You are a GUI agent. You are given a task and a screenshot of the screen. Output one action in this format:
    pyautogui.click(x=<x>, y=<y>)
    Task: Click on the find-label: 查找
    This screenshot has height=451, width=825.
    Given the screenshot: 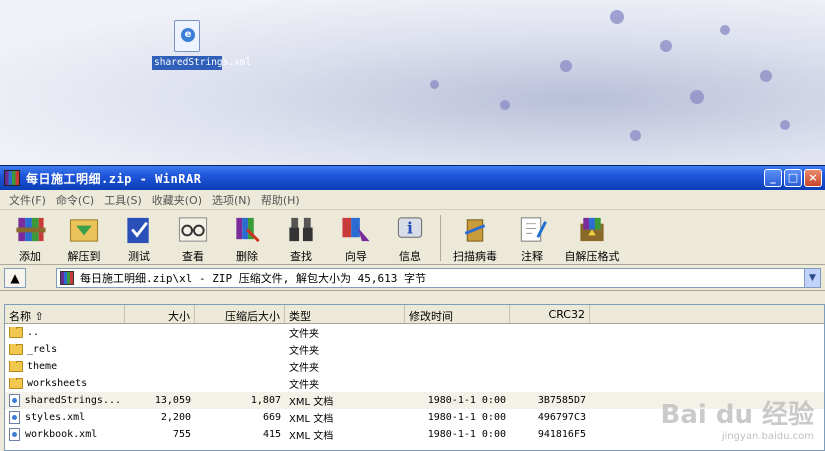 What is the action you would take?
    pyautogui.click(x=301, y=256)
    